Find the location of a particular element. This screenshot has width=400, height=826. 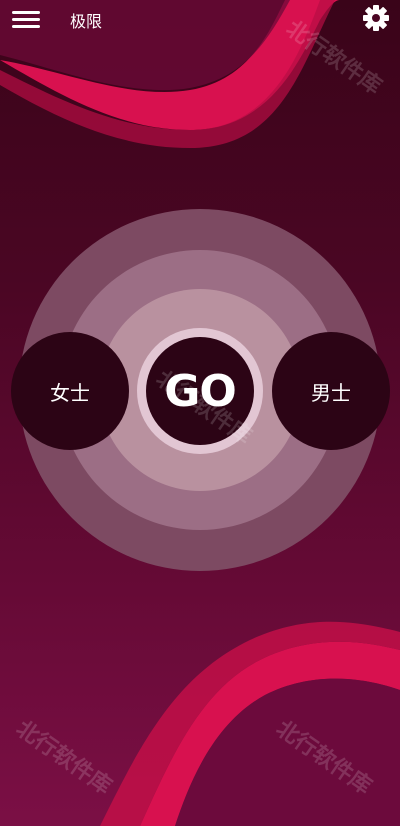

go-label: GO is located at coordinates (200, 391).